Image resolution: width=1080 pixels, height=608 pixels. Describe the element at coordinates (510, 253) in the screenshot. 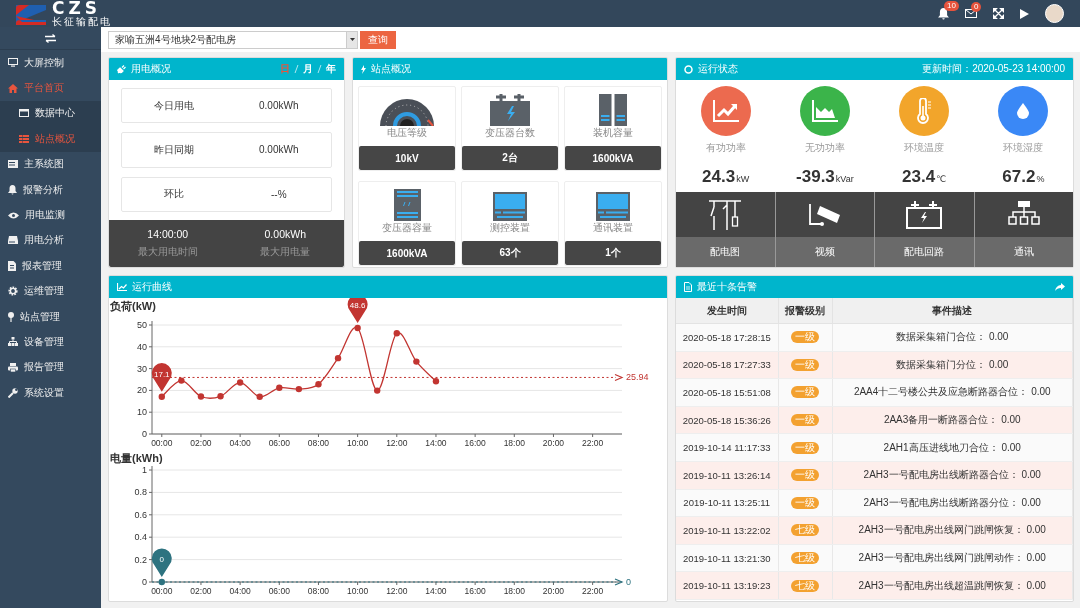

I see `tile-value: 63个` at that location.